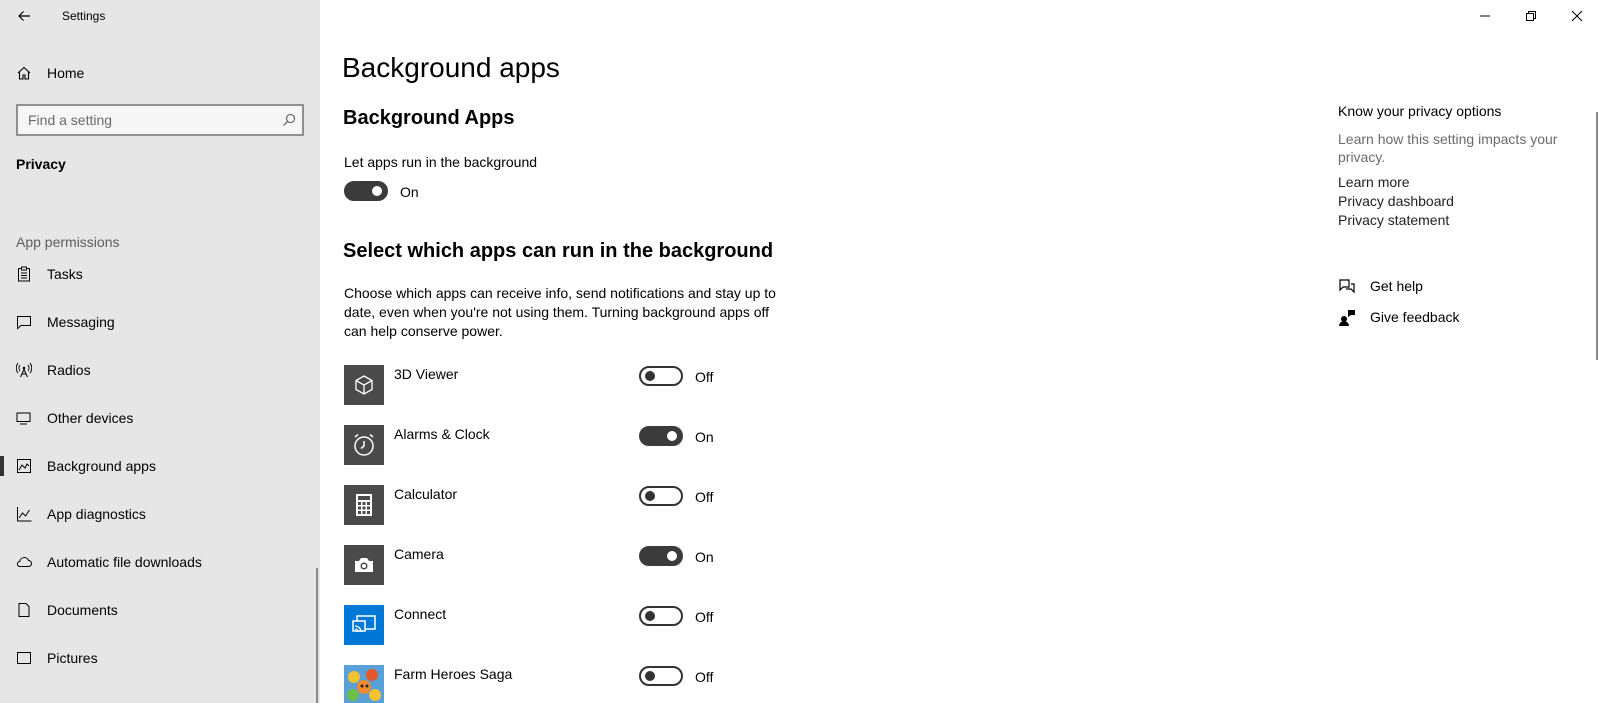 The image size is (1600, 703). Describe the element at coordinates (23, 418) in the screenshot. I see `devices-icon` at that location.